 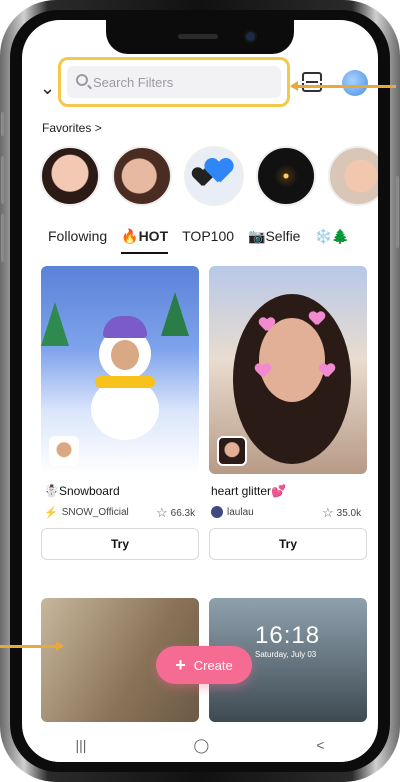 I want to click on callout-arrow-image, so click(x=32, y=646).